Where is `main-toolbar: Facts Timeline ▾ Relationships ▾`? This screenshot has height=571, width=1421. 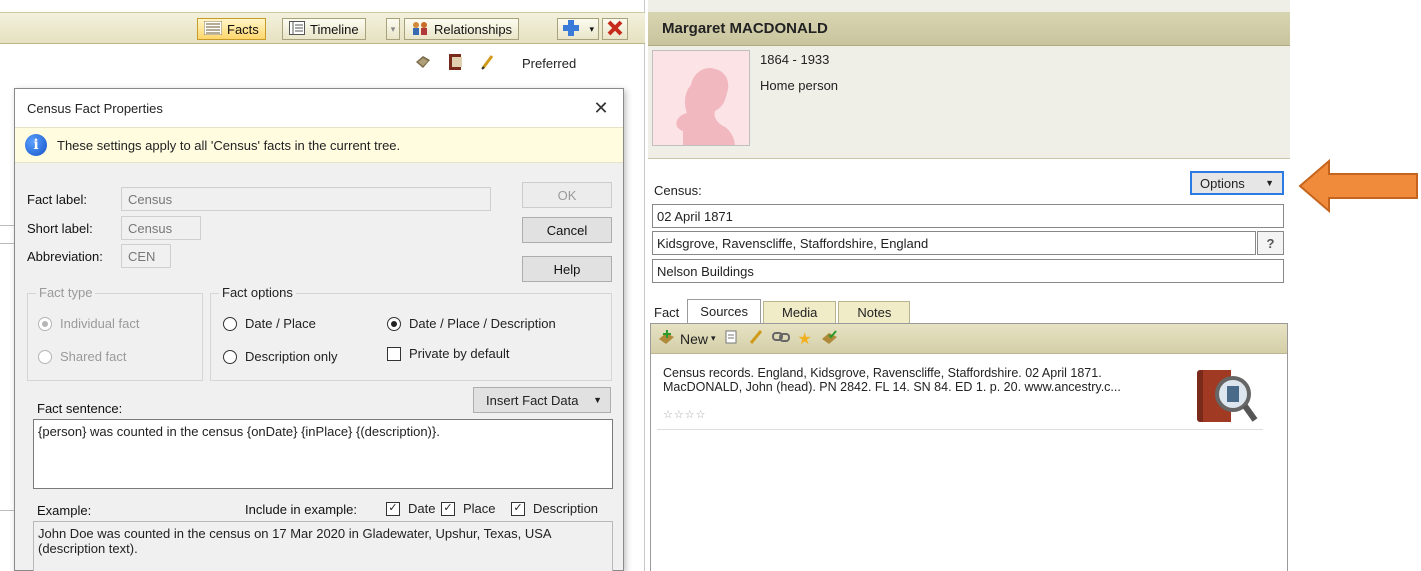 main-toolbar: Facts Timeline ▾ Relationships ▾ is located at coordinates (322, 28).